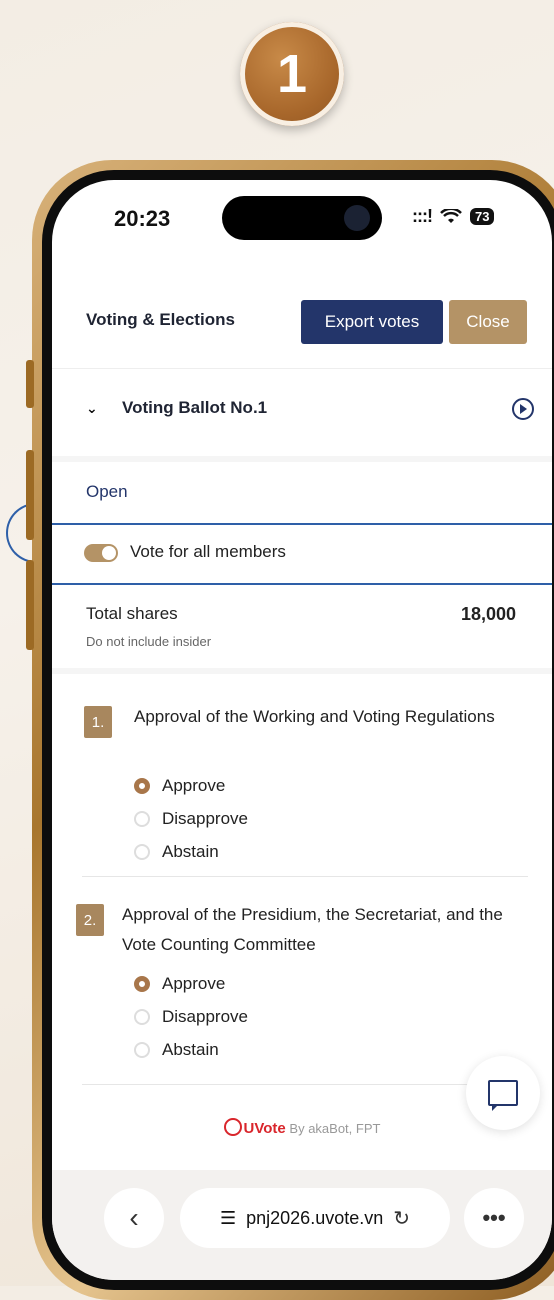 The image size is (554, 1300). Describe the element at coordinates (422, 216) in the screenshot. I see `signal-icon: :::!` at that location.